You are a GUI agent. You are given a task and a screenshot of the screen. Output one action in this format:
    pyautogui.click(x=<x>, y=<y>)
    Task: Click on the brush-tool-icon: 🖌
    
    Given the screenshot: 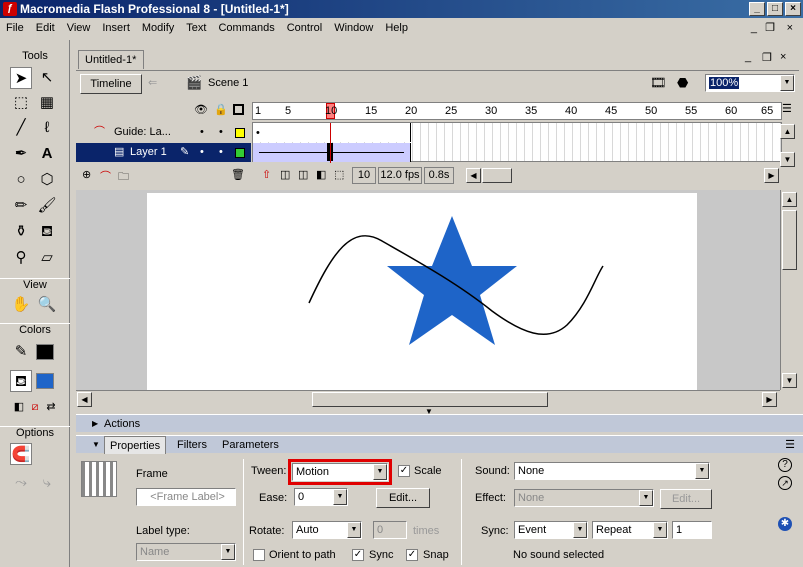 What is the action you would take?
    pyautogui.click(x=47, y=206)
    